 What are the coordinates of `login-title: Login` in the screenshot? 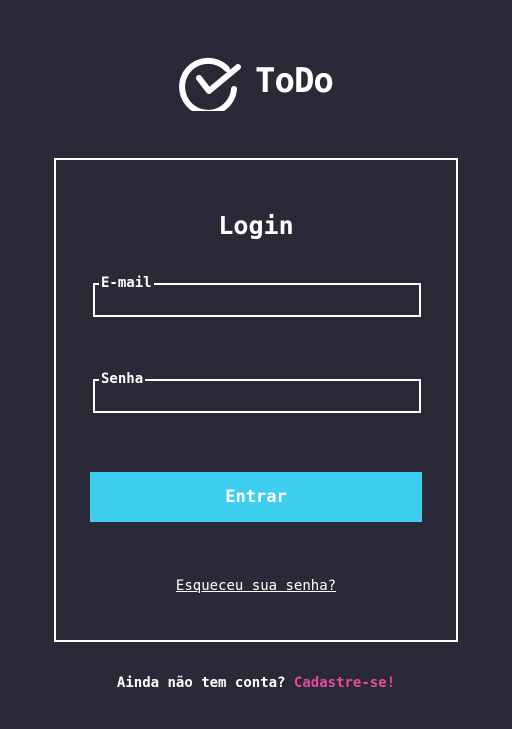 It's located at (256, 225).